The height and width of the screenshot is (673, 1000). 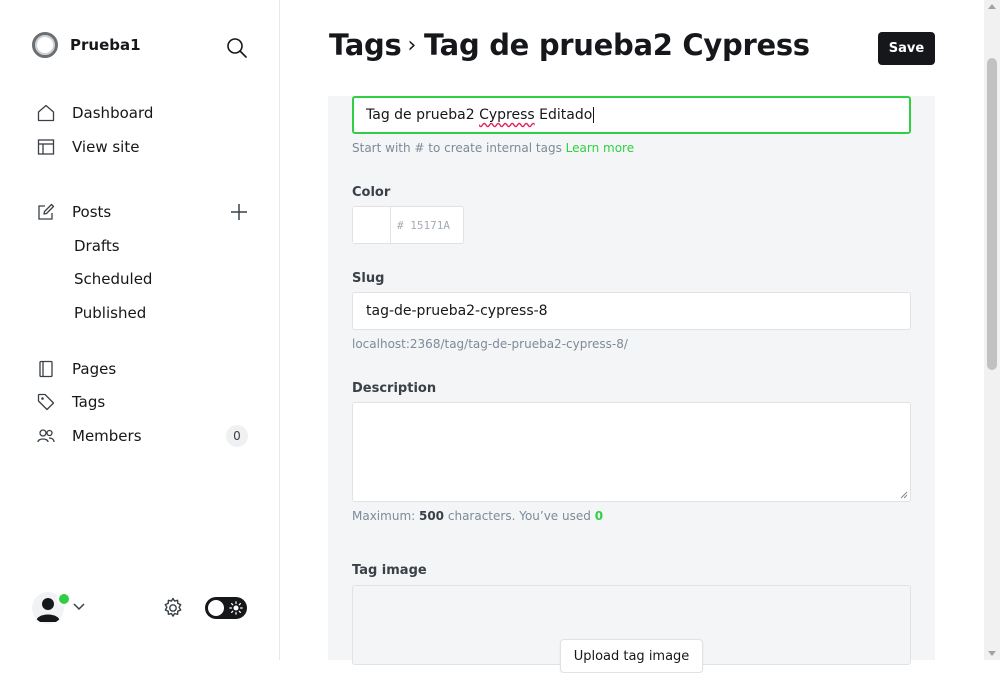 I want to click on text-caret, so click(x=594, y=115).